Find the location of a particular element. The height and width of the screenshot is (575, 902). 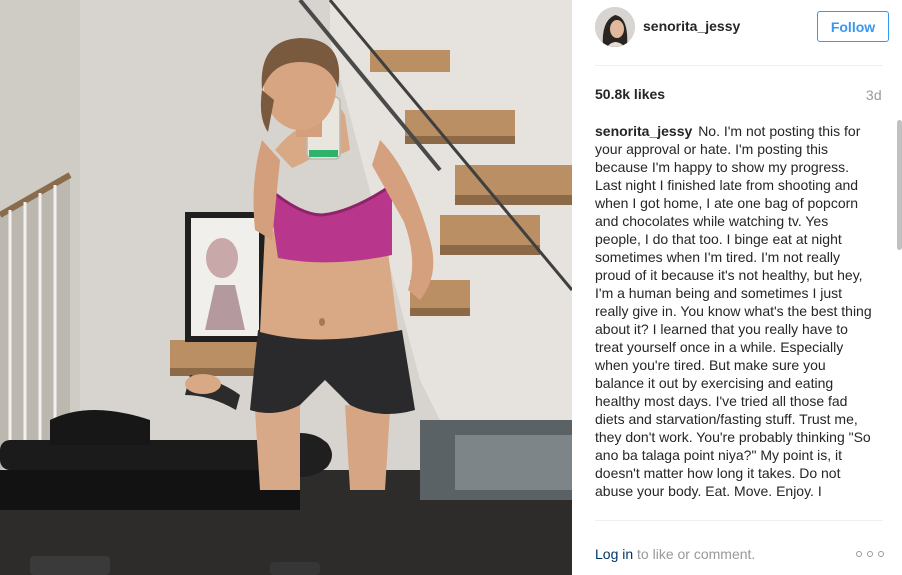

avatar is located at coordinates (615, 27).